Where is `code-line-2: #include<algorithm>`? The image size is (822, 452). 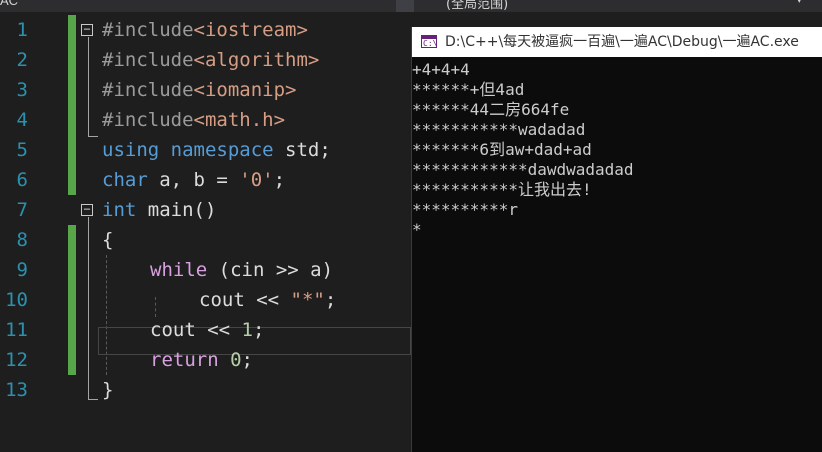 code-line-2: #include<algorithm> is located at coordinates (211, 60).